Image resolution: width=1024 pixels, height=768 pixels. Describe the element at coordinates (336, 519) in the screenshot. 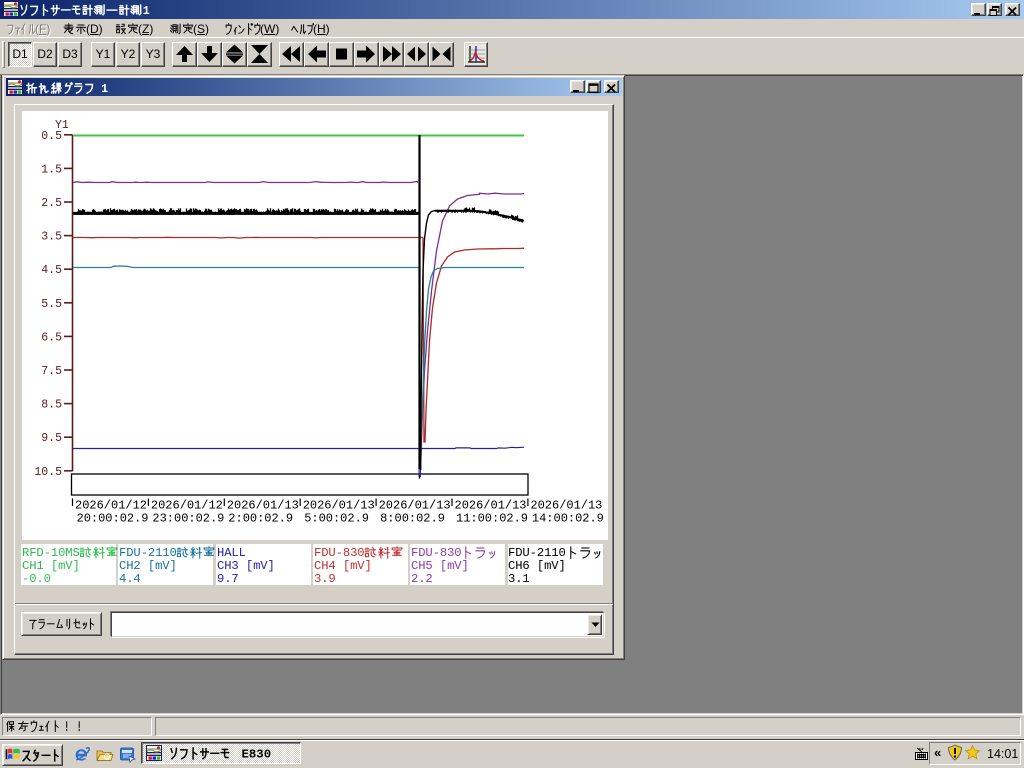

I see `svg-text: 5:00:02.9` at that location.